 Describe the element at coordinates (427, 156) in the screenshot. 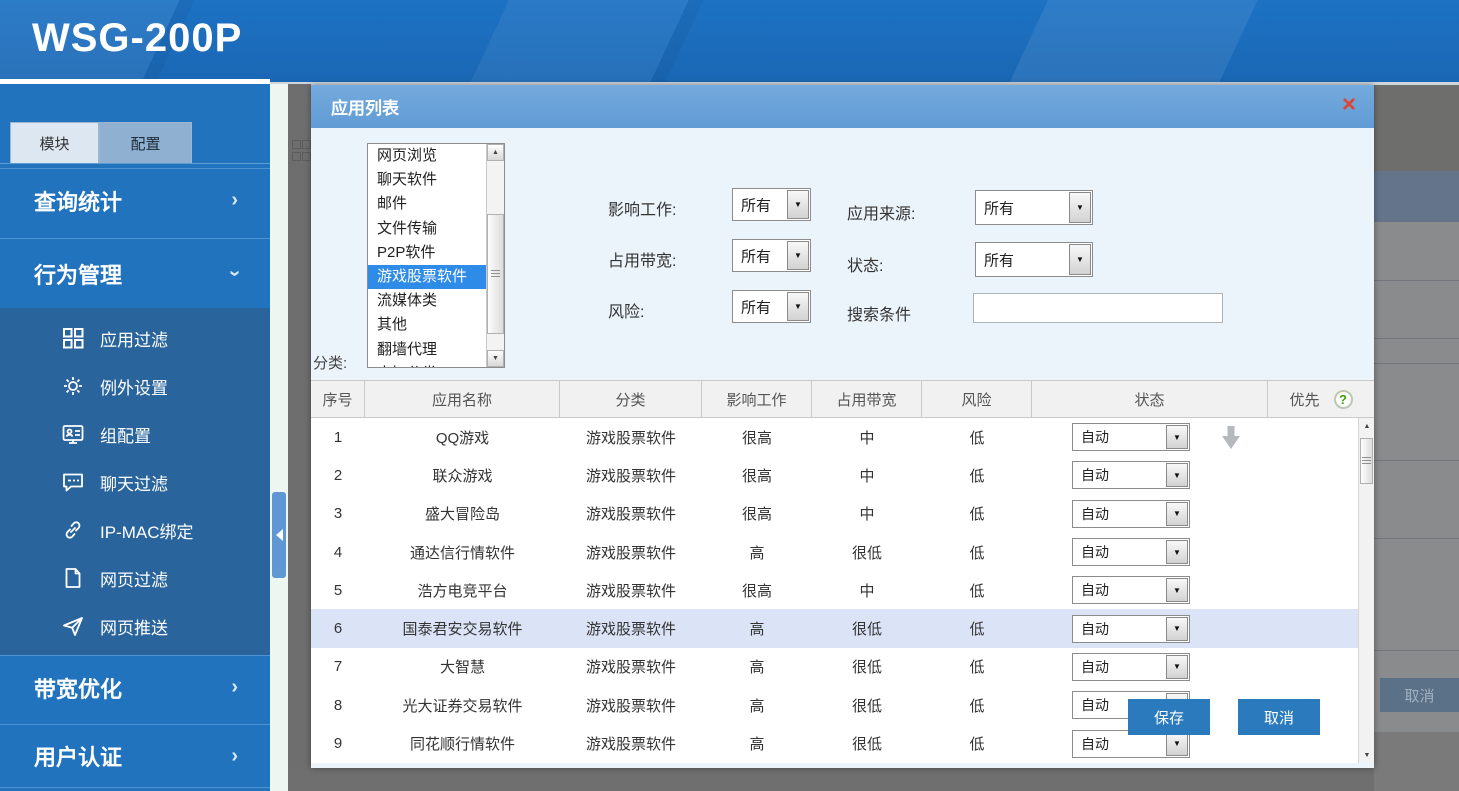

I see `list-item: 网页浏览` at that location.